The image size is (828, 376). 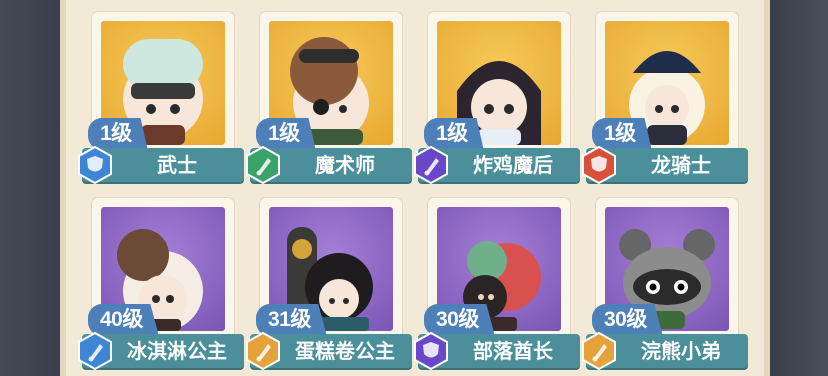 I want to click on hero-card: 1级 龙骑士, so click(x=666, y=97).